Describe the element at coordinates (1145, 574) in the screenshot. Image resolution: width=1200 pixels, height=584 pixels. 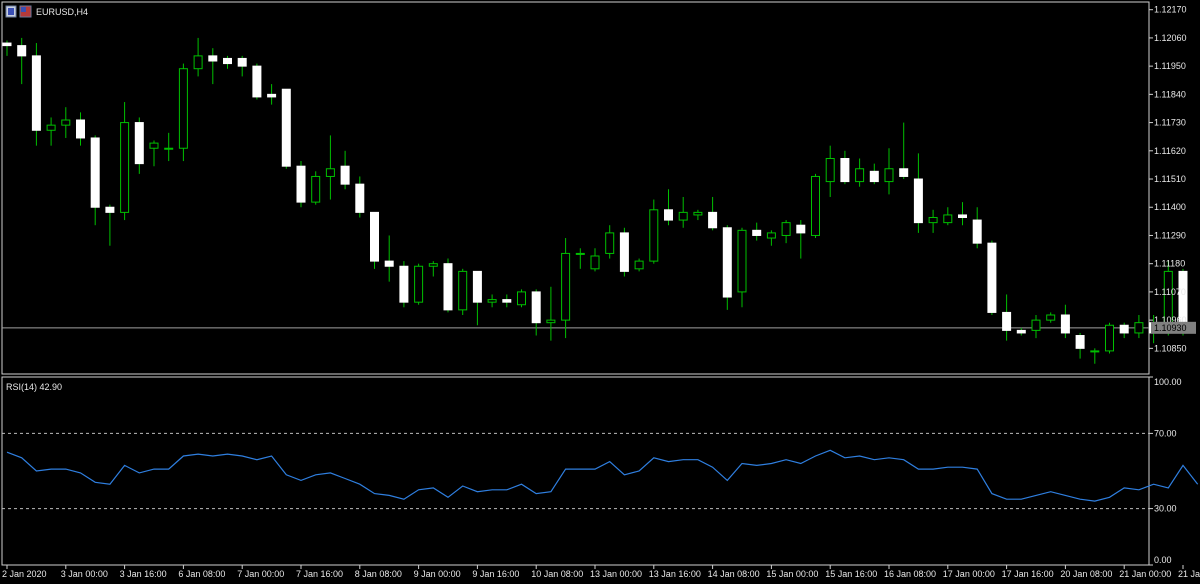
I see `time-tick-label: 21 Jan 00:00` at that location.